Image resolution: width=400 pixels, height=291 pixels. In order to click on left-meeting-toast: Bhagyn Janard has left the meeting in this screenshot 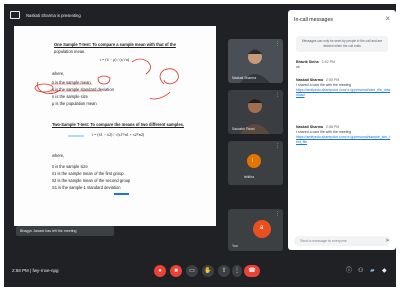, I will do `click(65, 231)`.